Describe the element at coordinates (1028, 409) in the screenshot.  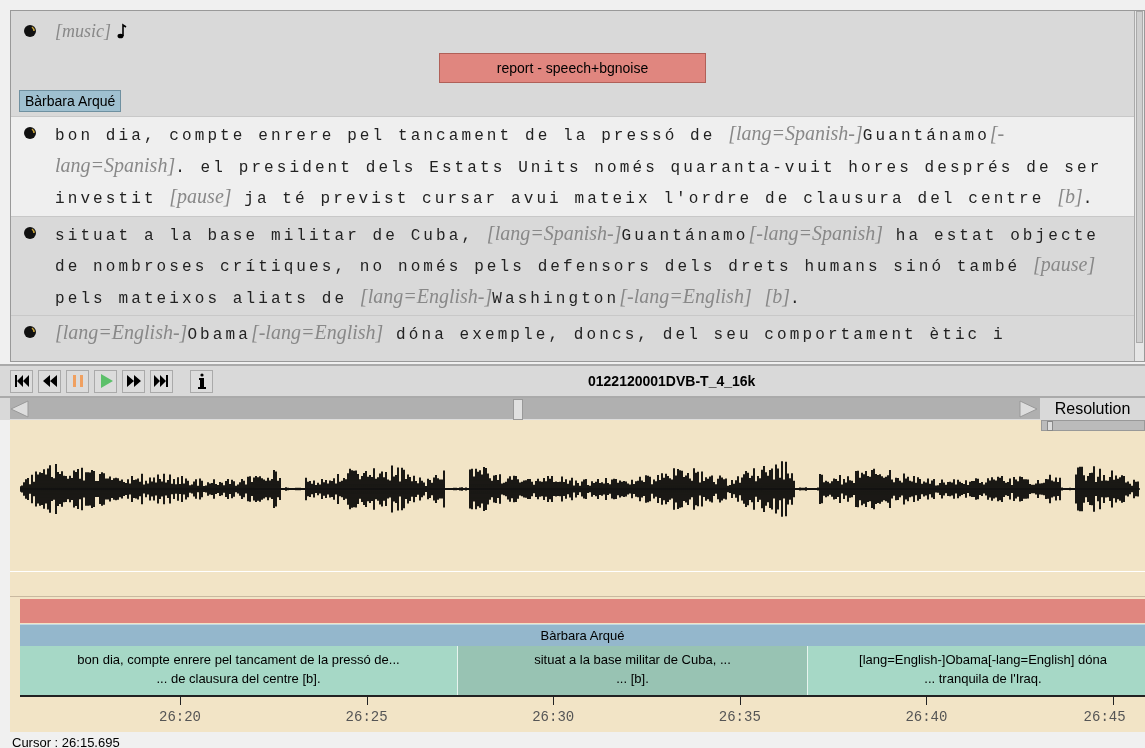
I see `right-arrow-icon` at that location.